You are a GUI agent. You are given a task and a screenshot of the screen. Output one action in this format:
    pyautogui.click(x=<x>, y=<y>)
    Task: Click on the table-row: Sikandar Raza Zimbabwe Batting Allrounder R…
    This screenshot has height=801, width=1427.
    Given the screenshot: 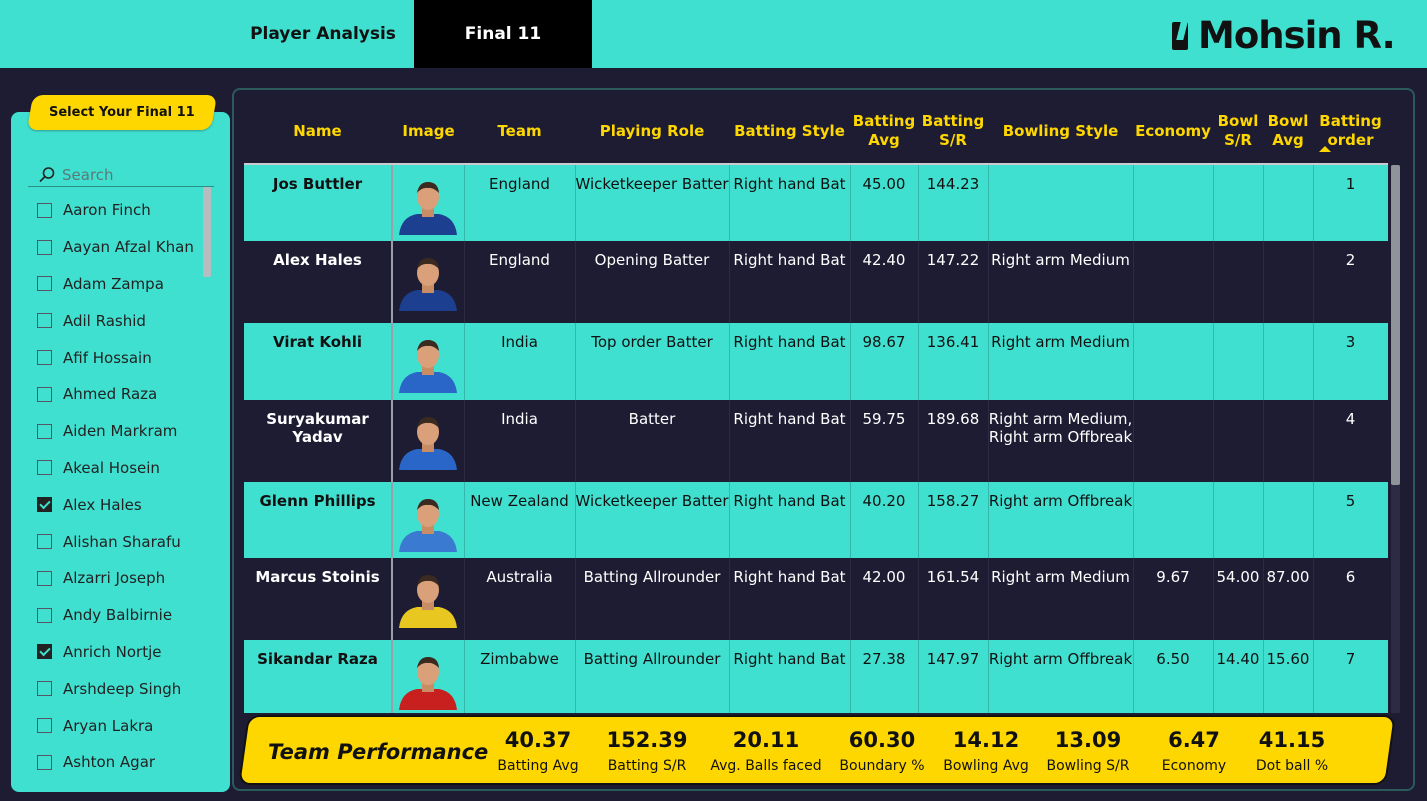 What is the action you would take?
    pyautogui.click(x=816, y=676)
    